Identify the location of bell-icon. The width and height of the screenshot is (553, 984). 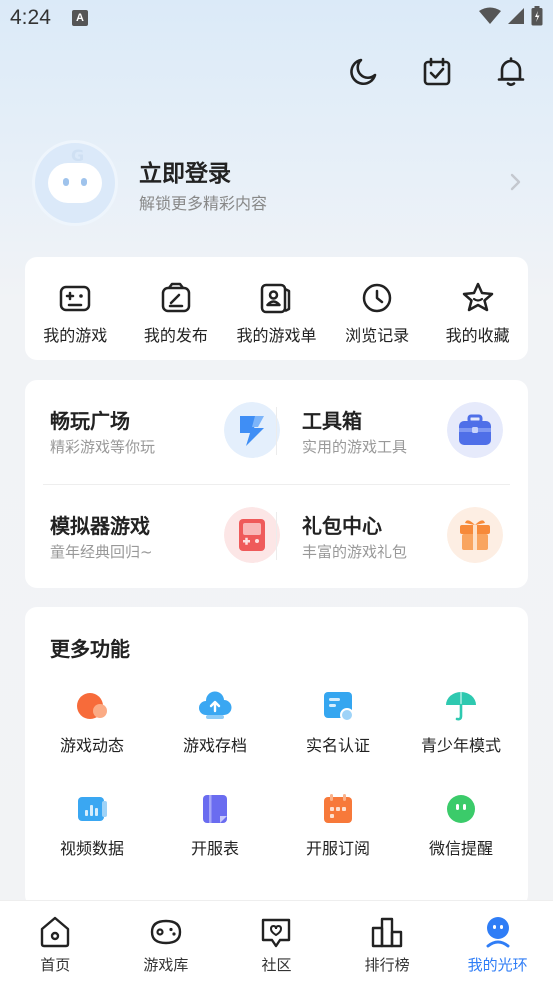
(511, 72).